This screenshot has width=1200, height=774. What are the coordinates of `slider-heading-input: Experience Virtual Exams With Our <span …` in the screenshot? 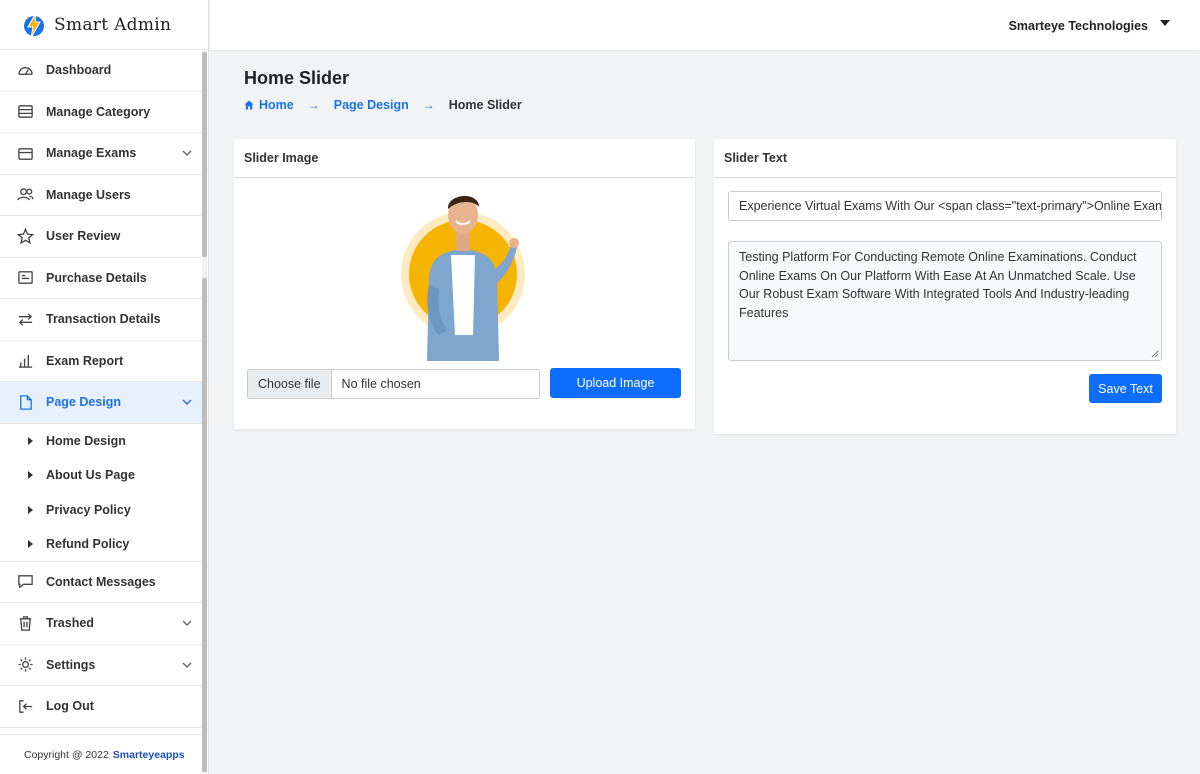 It's located at (945, 206).